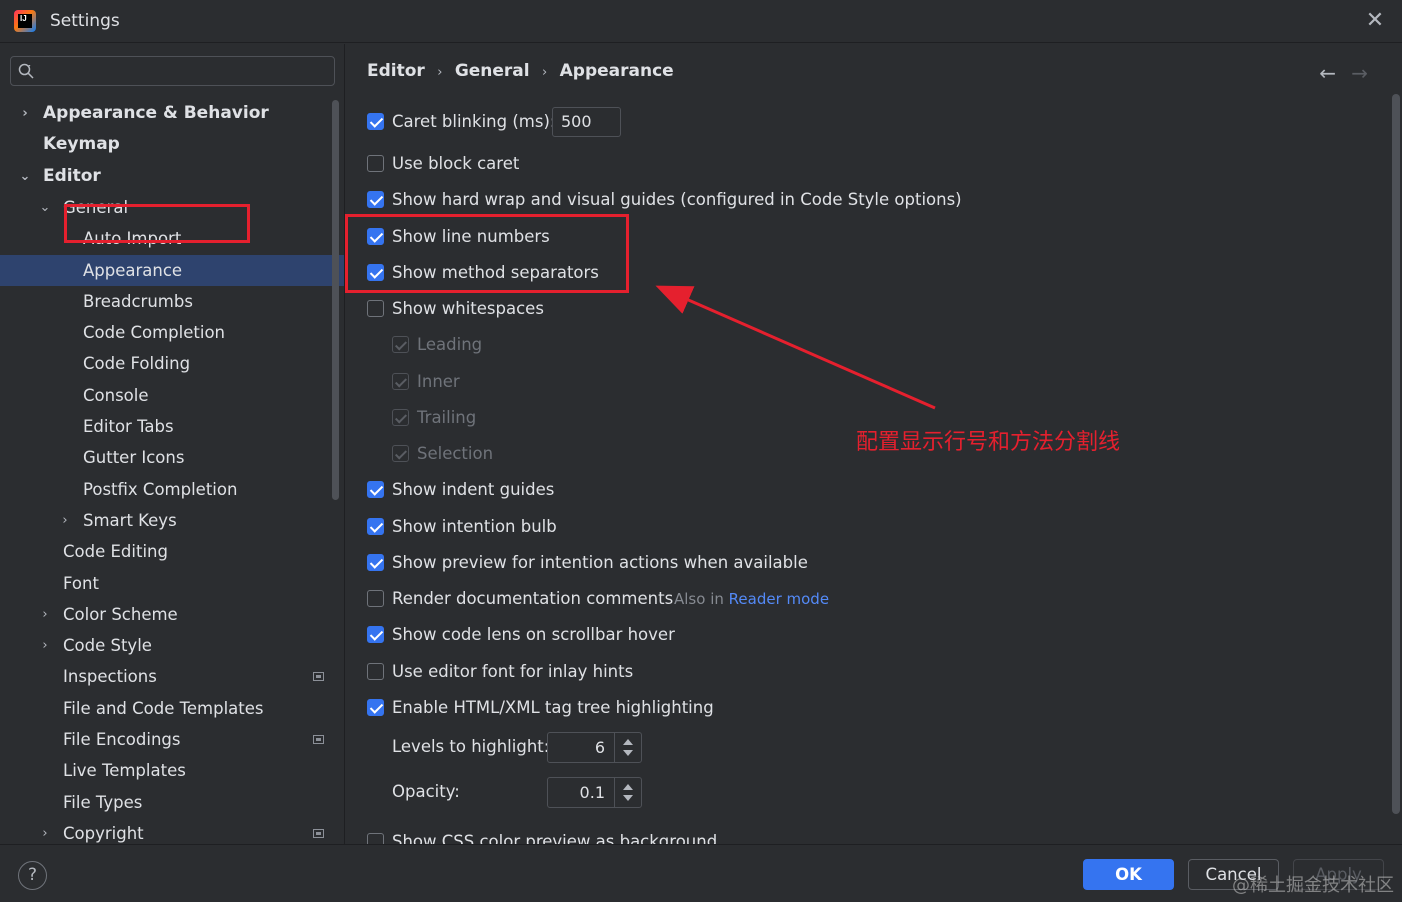  Describe the element at coordinates (172, 301) in the screenshot. I see `sidebar-item-breadcrumbs: Breadcrumbs` at that location.